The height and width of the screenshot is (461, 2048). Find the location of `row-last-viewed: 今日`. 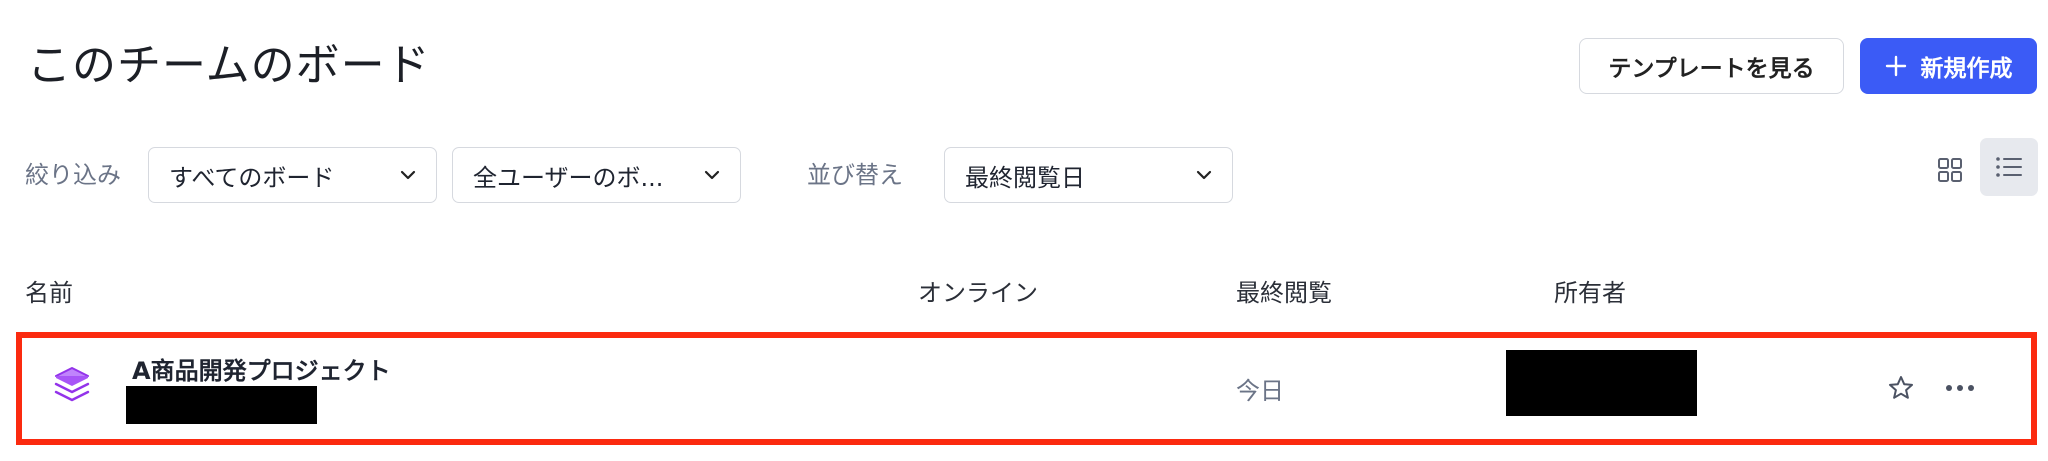

row-last-viewed: 今日 is located at coordinates (1260, 391).